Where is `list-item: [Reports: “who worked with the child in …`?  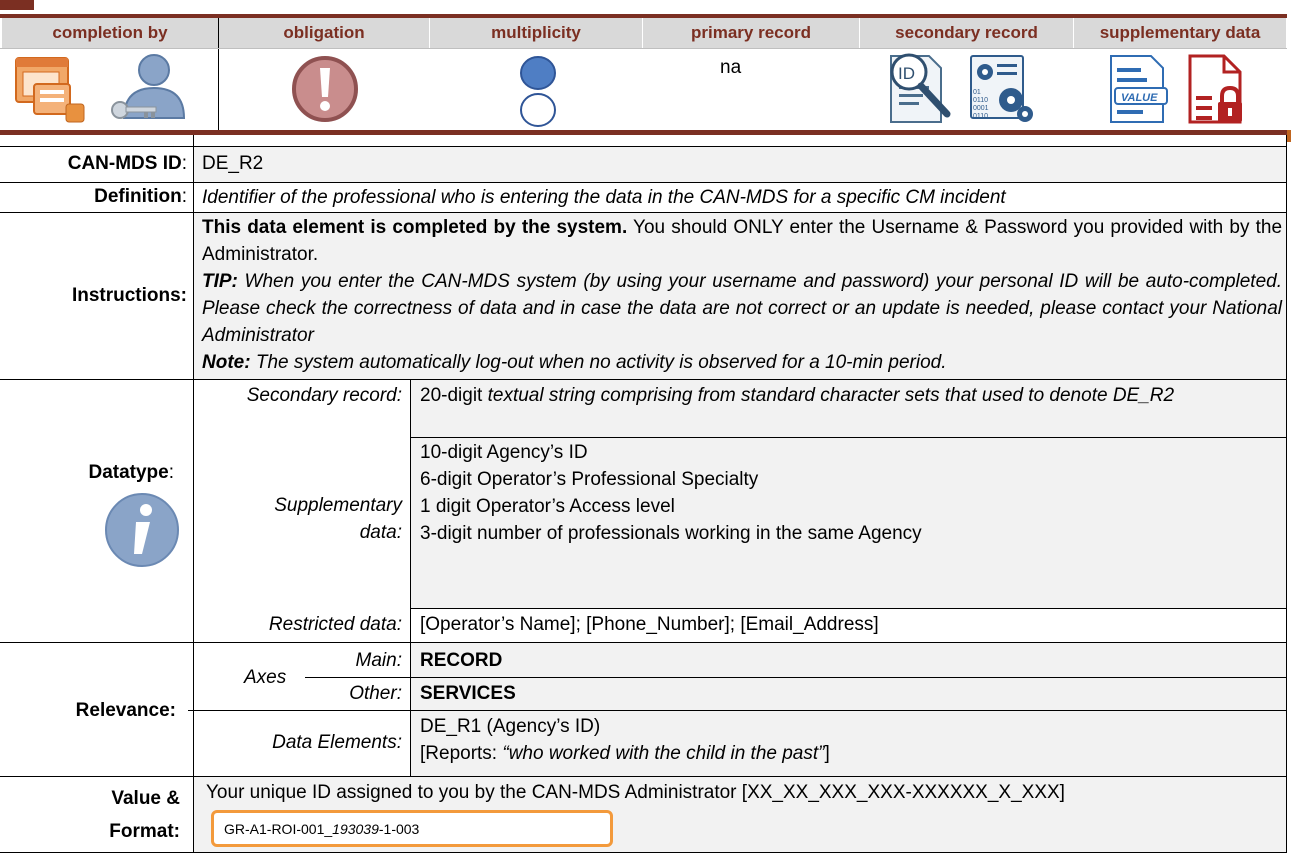 list-item: [Reports: “who worked with the child in … is located at coordinates (625, 753).